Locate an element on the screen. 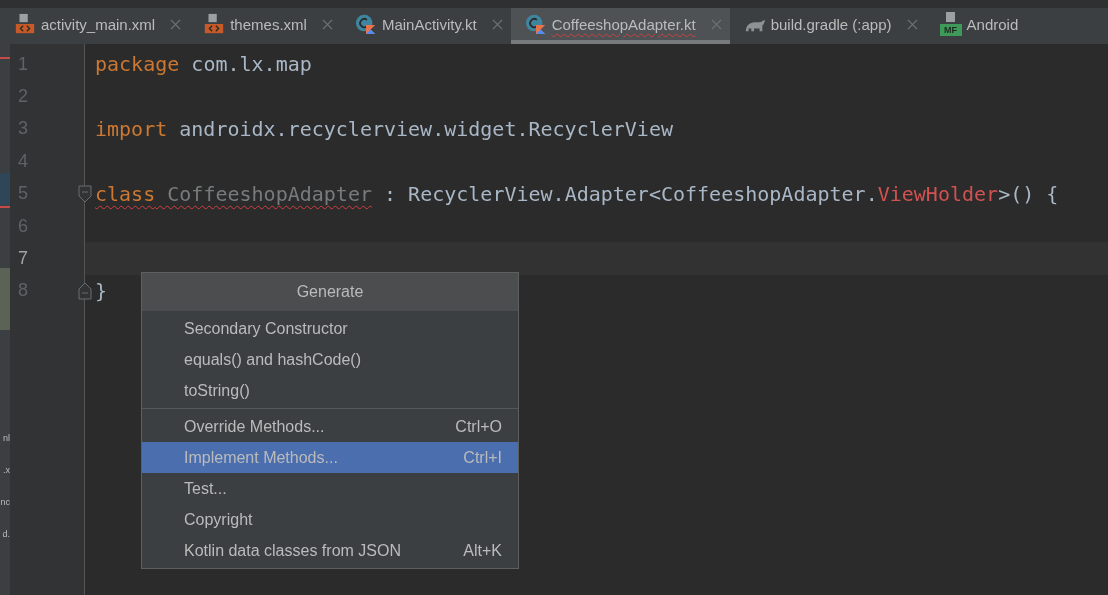 This screenshot has height=595, width=1108. panel-text: .x is located at coordinates (6, 470).